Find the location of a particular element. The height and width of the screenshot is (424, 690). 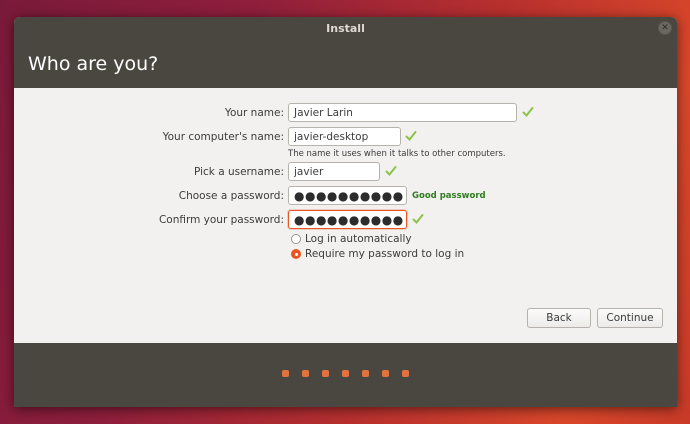

computer-name-label: Your computer's name: is located at coordinates (223, 137).